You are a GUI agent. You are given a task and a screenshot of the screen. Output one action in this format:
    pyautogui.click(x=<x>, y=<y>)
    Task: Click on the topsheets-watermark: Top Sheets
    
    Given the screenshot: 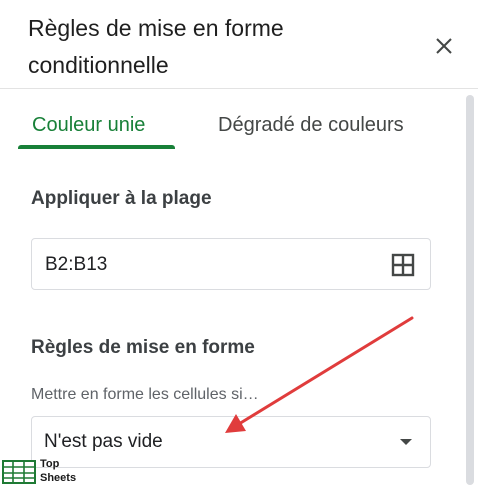 What is the action you would take?
    pyautogui.click(x=45, y=470)
    